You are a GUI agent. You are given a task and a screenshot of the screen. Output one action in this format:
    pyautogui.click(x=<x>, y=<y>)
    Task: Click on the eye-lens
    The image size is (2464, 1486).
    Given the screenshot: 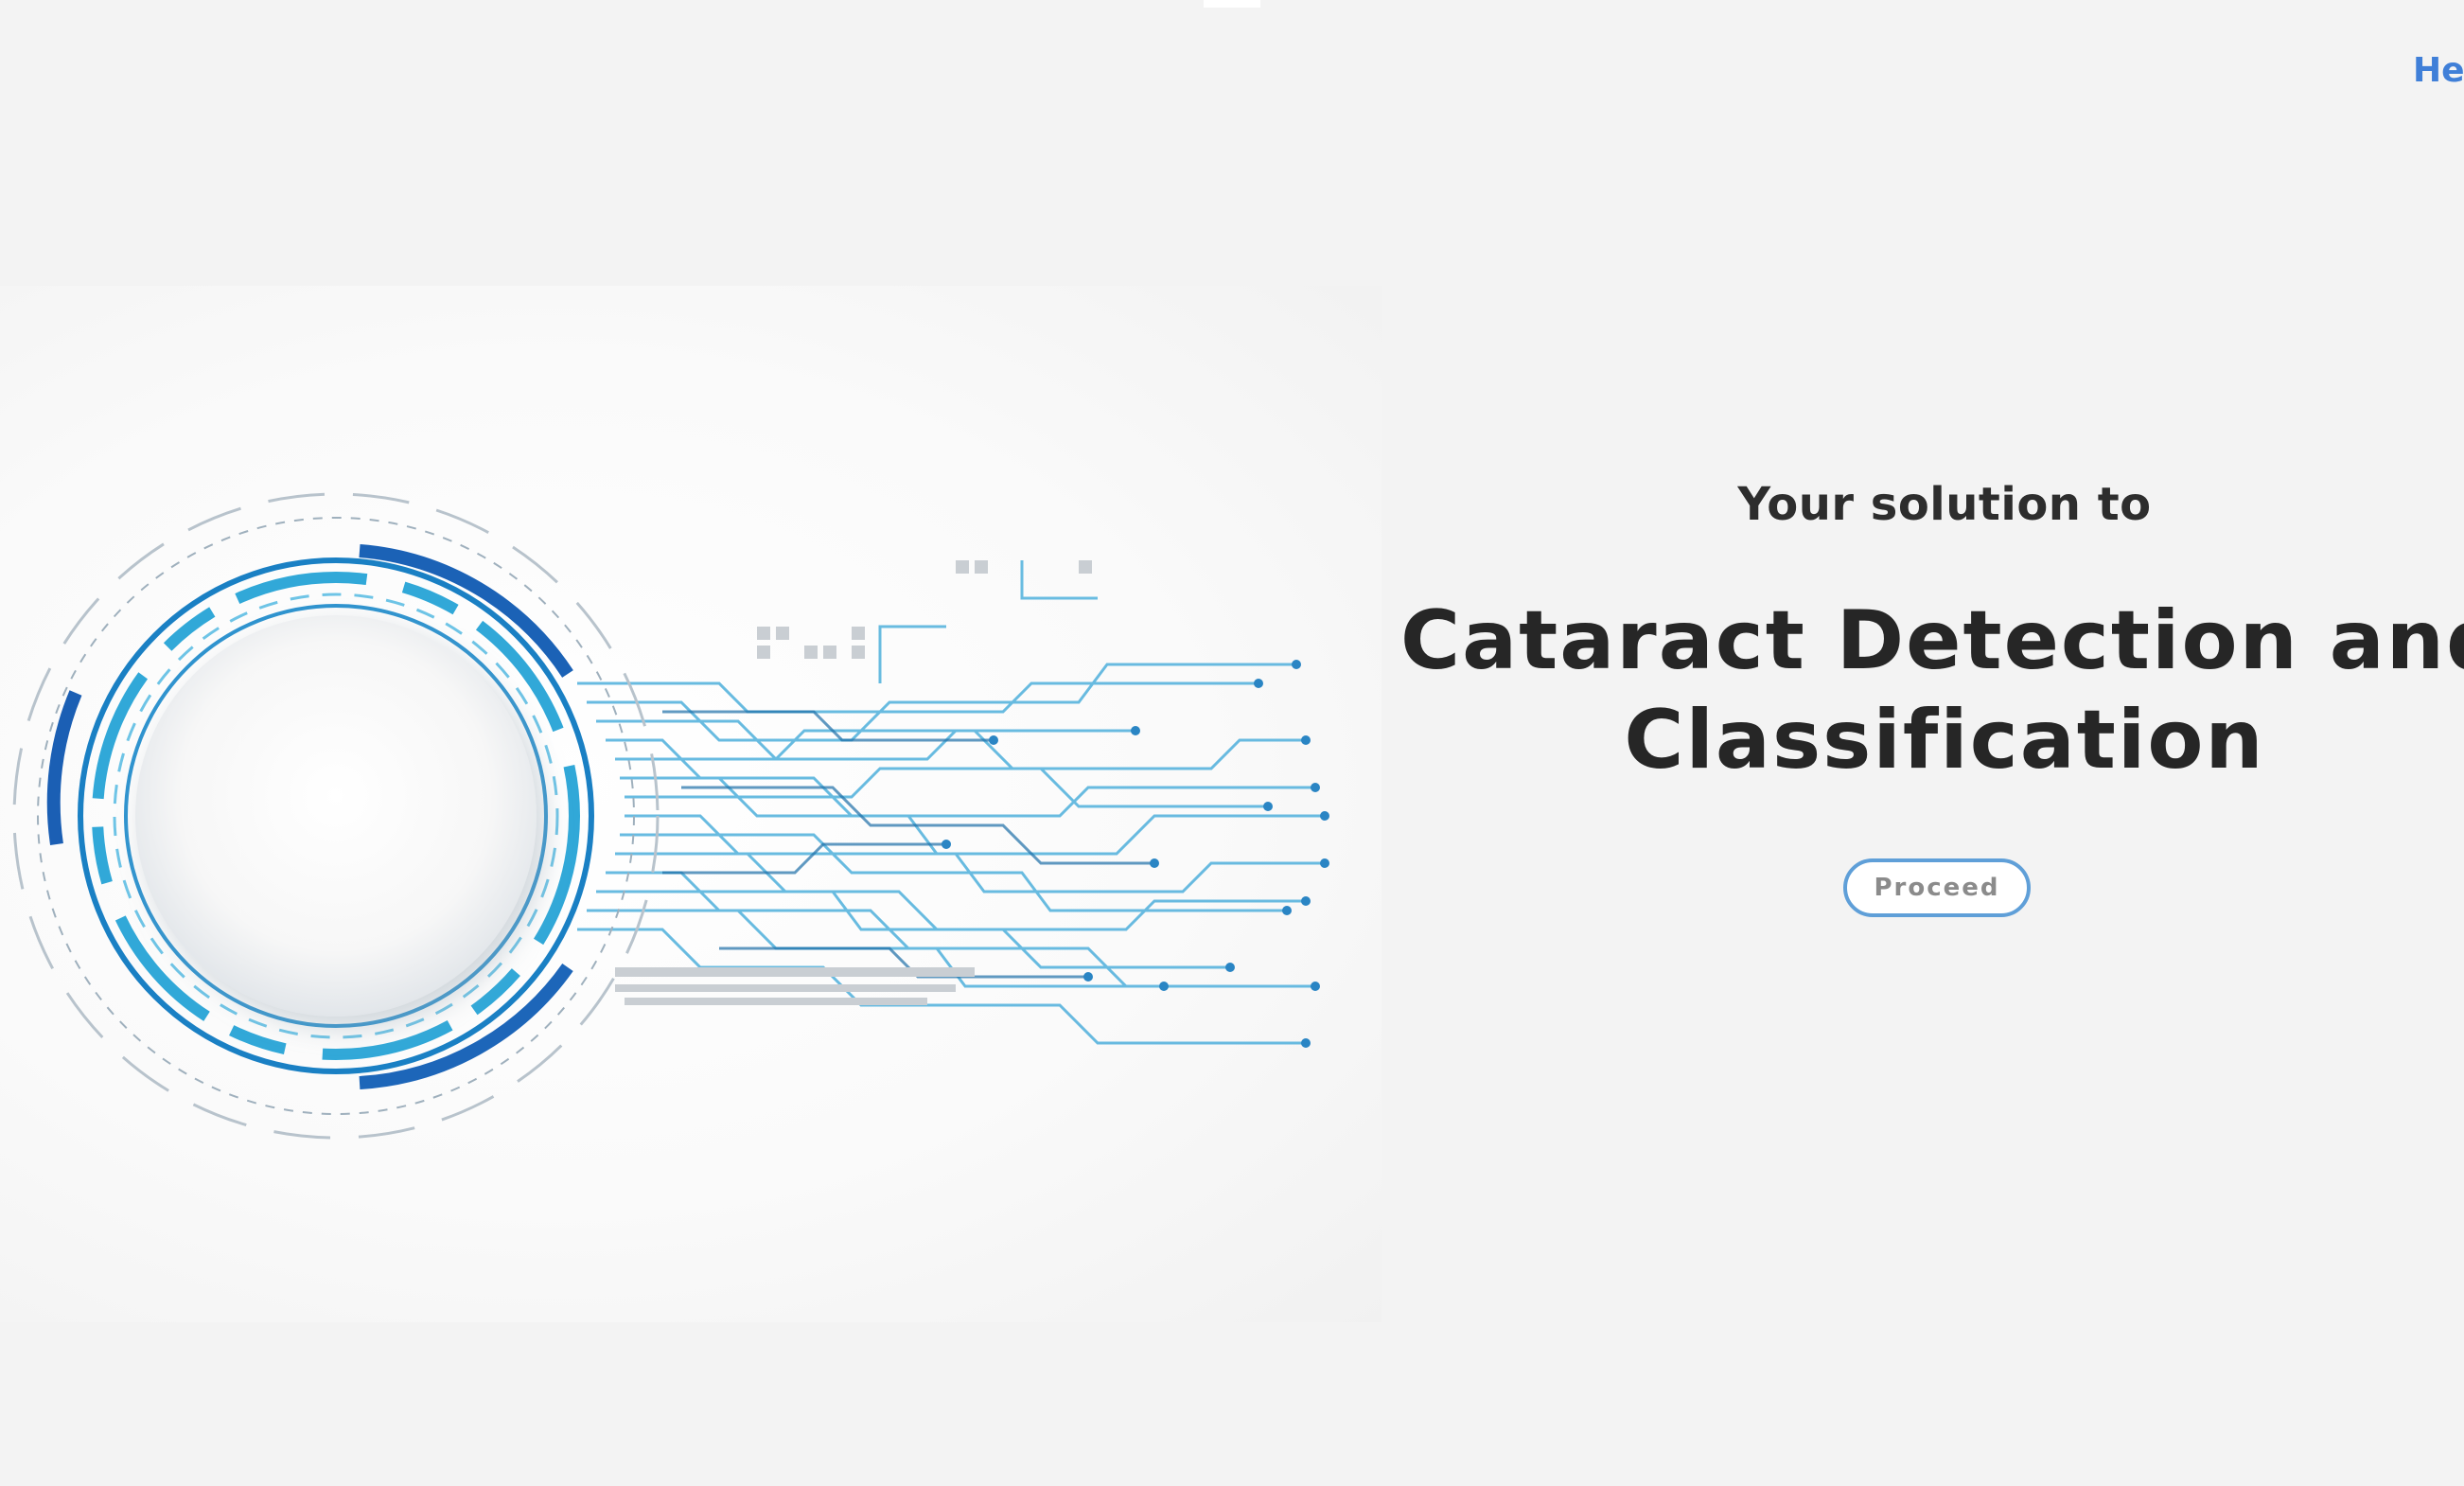 What is the action you would take?
    pyautogui.click(x=336, y=816)
    